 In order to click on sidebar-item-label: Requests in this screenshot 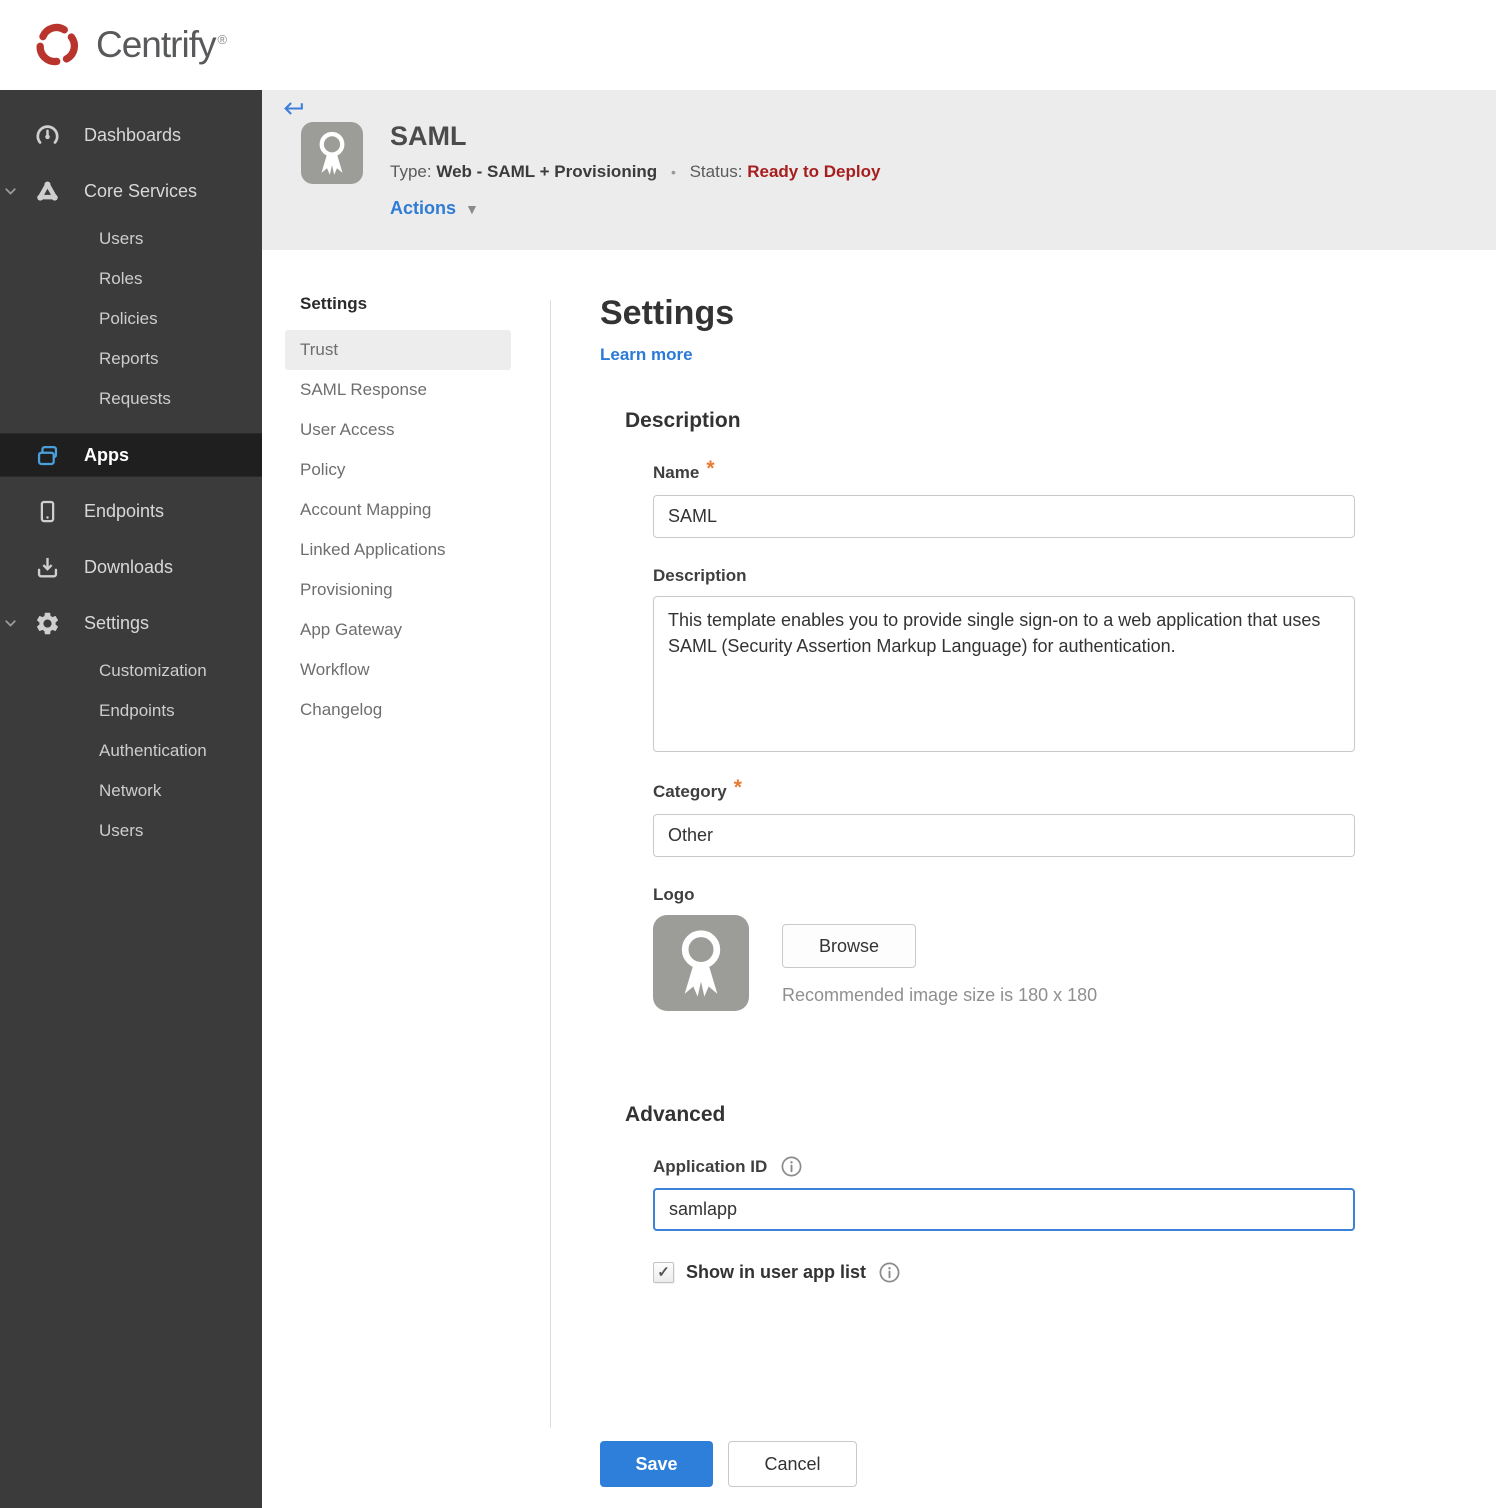, I will do `click(135, 398)`.